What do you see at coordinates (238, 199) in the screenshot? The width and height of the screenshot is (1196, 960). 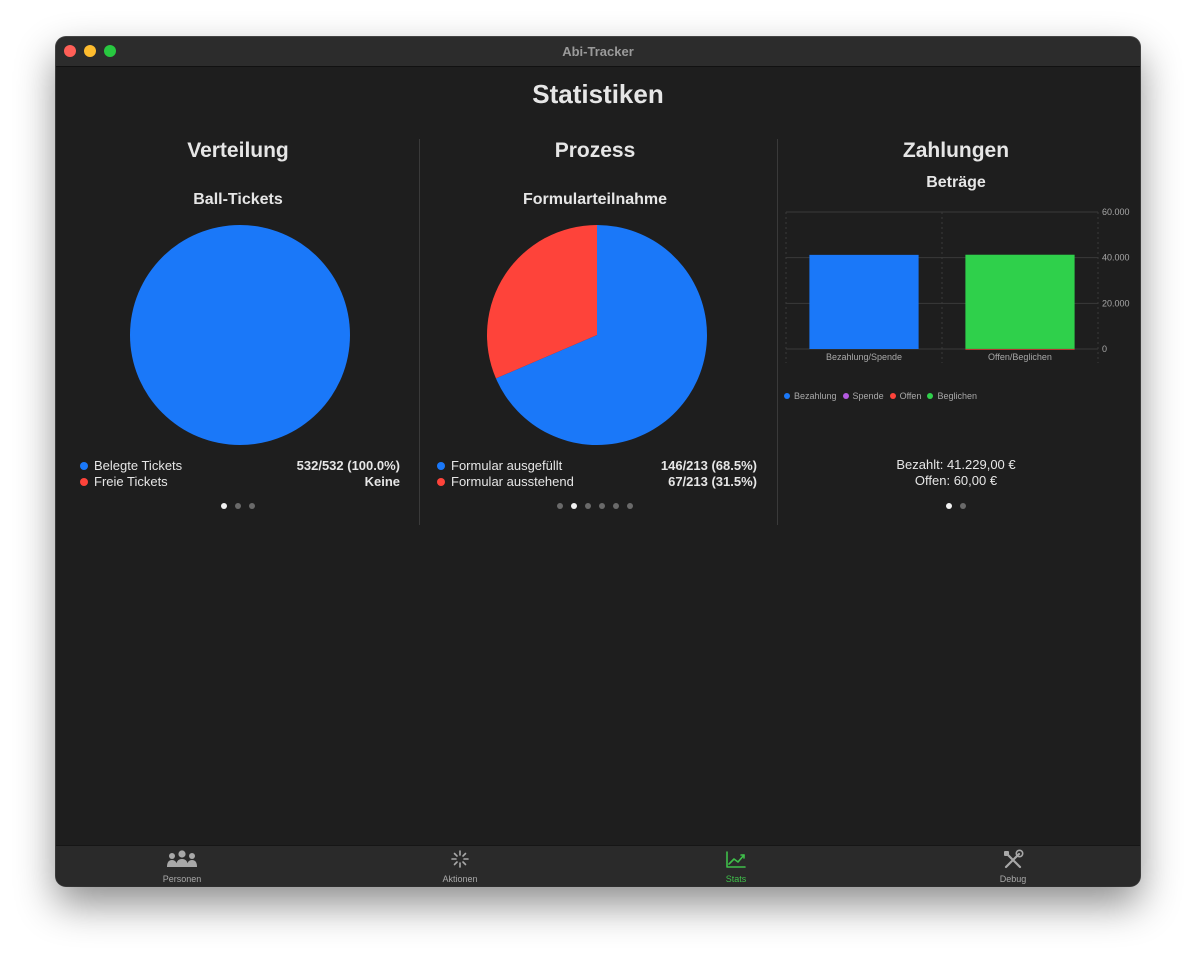 I see `chart-title: Ball-Tickets` at bounding box center [238, 199].